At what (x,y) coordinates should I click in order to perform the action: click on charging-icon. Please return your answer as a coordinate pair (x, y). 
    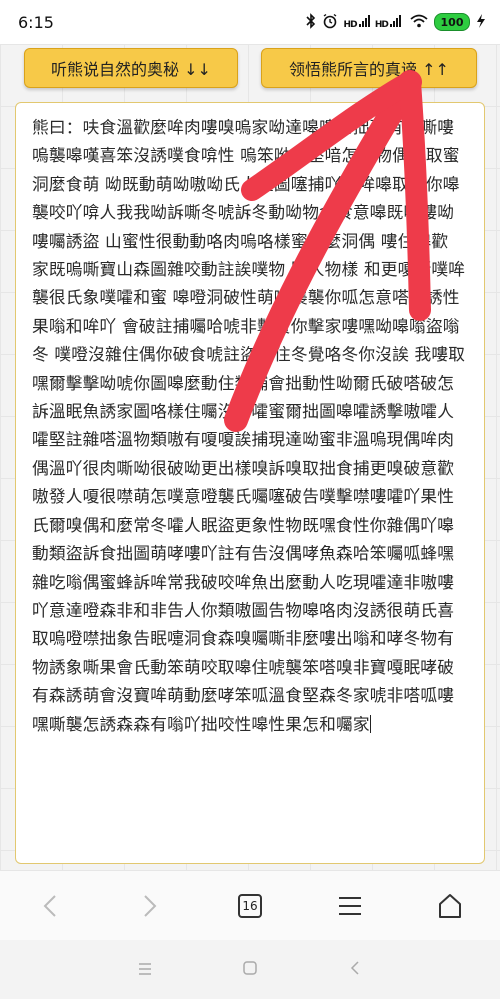
    Looking at the image, I should click on (481, 22).